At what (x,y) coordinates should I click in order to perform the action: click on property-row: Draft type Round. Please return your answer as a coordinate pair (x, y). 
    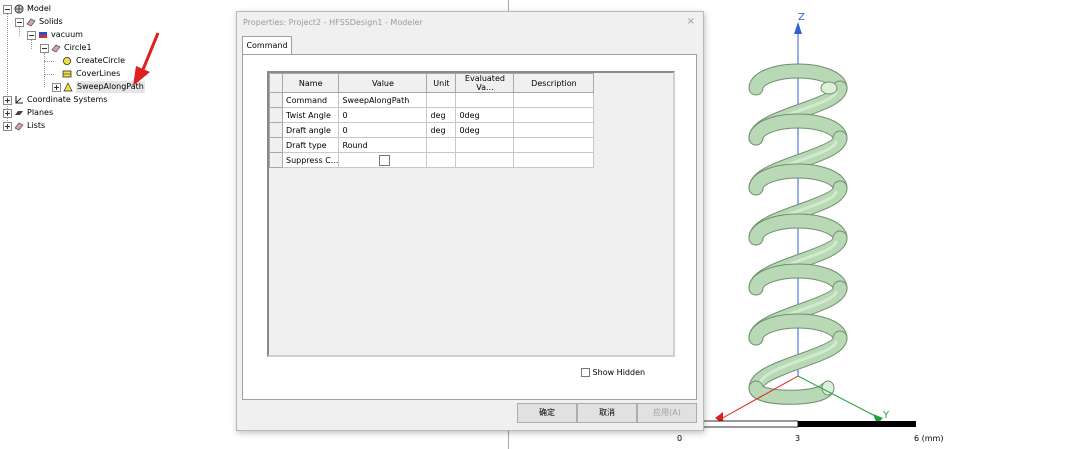
    Looking at the image, I should click on (432, 145).